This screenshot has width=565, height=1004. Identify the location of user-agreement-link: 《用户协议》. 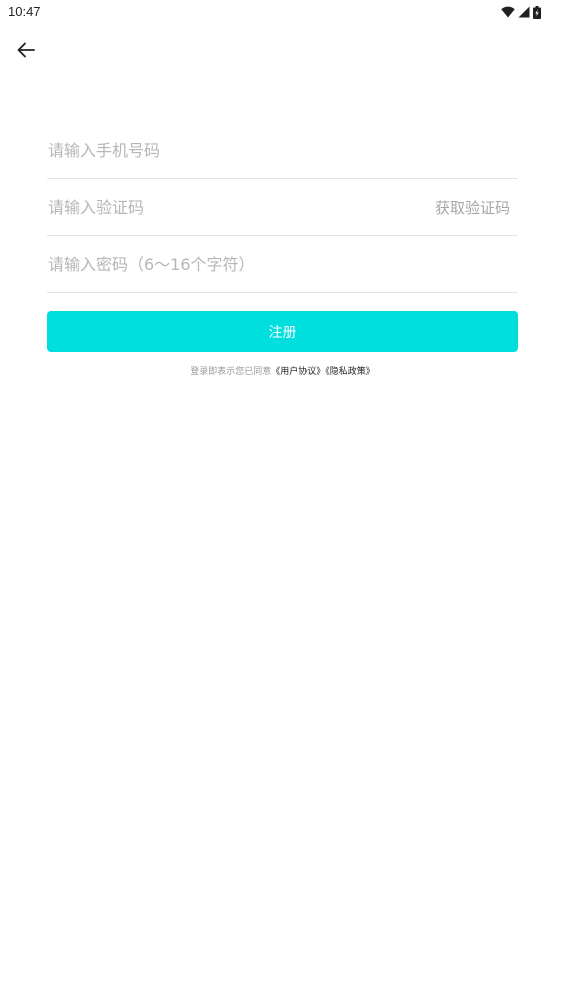
(298, 372).